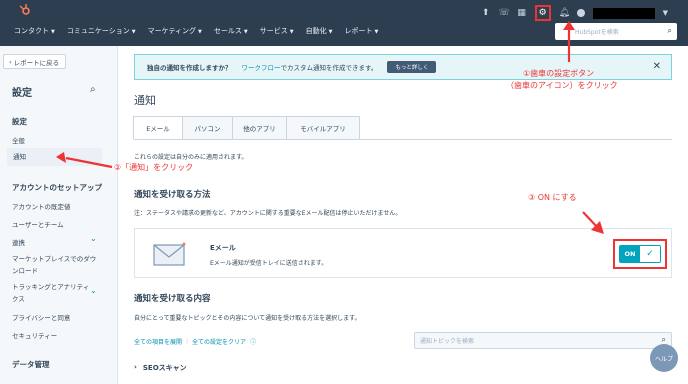 This screenshot has width=688, height=384. Describe the element at coordinates (145, 100) in the screenshot. I see `page-title: 通知` at that location.